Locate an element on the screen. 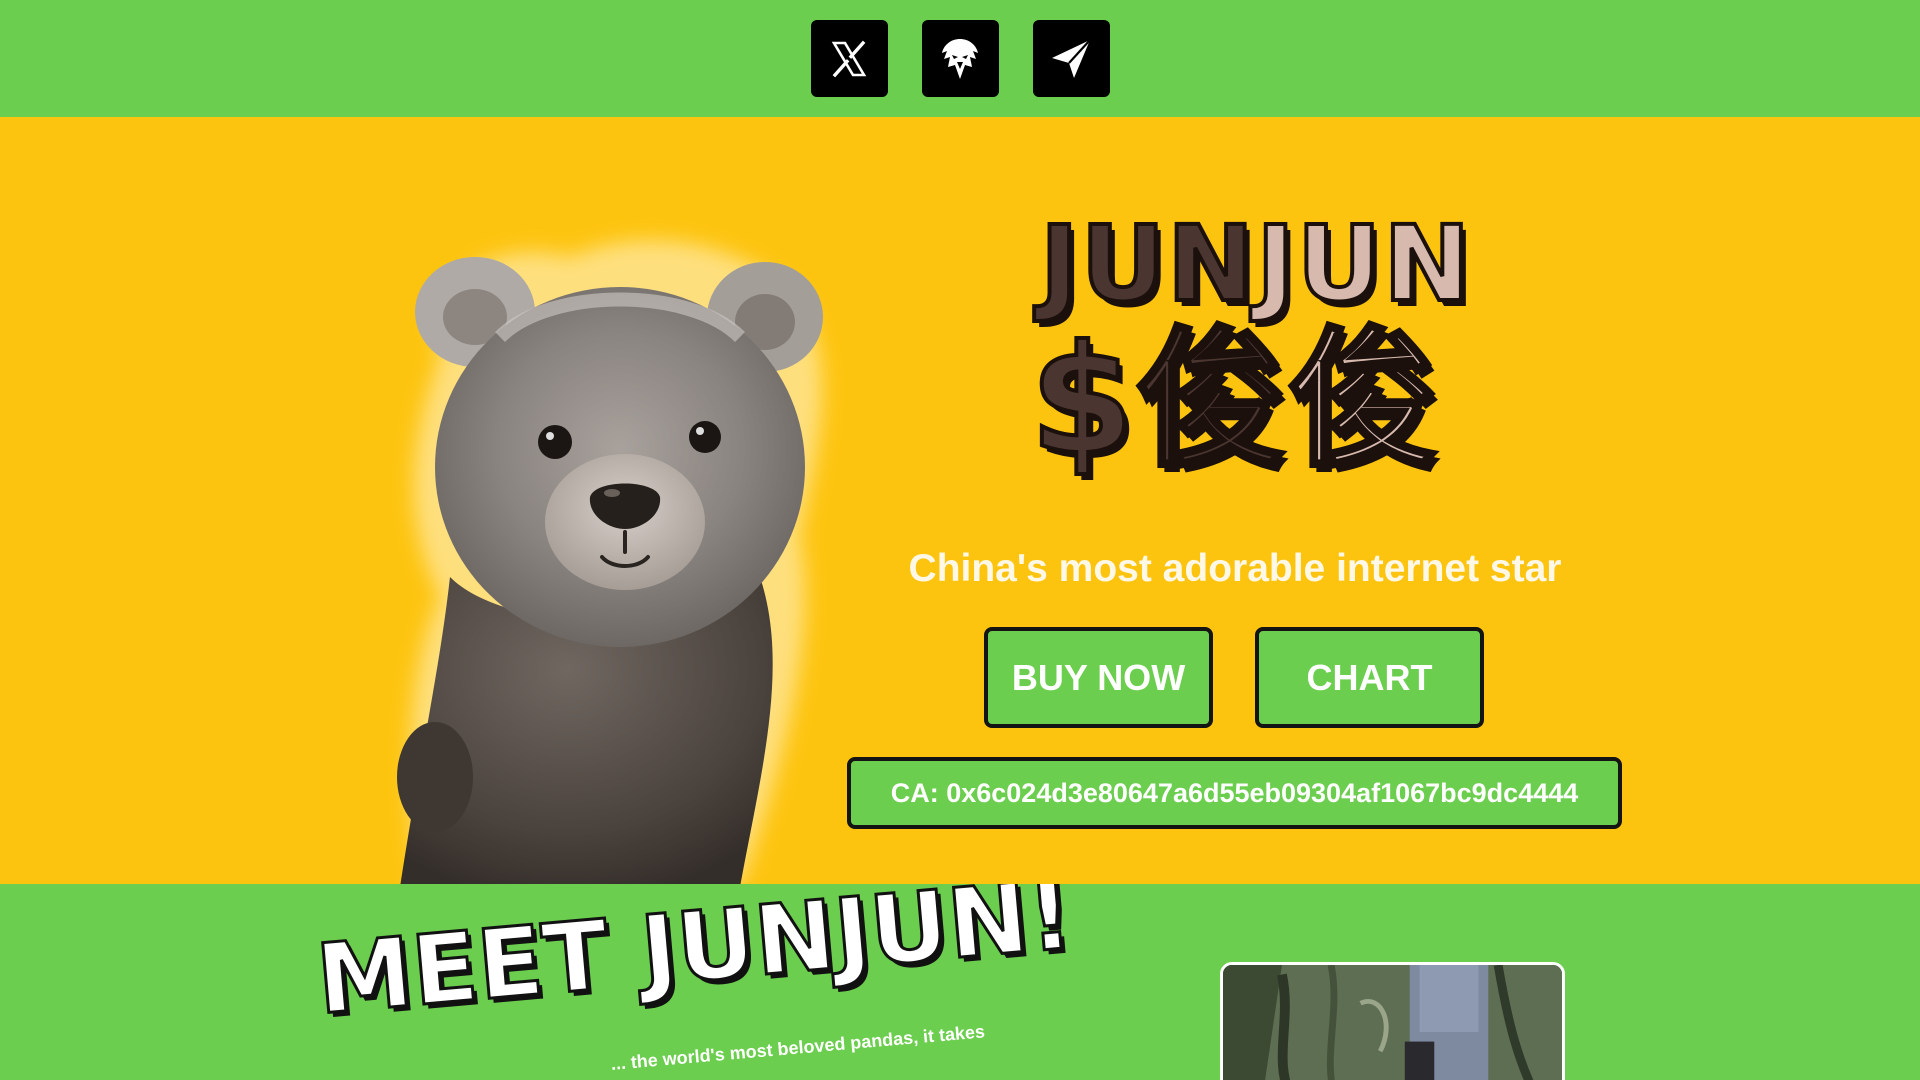  telegram-icon is located at coordinates (1071, 58).